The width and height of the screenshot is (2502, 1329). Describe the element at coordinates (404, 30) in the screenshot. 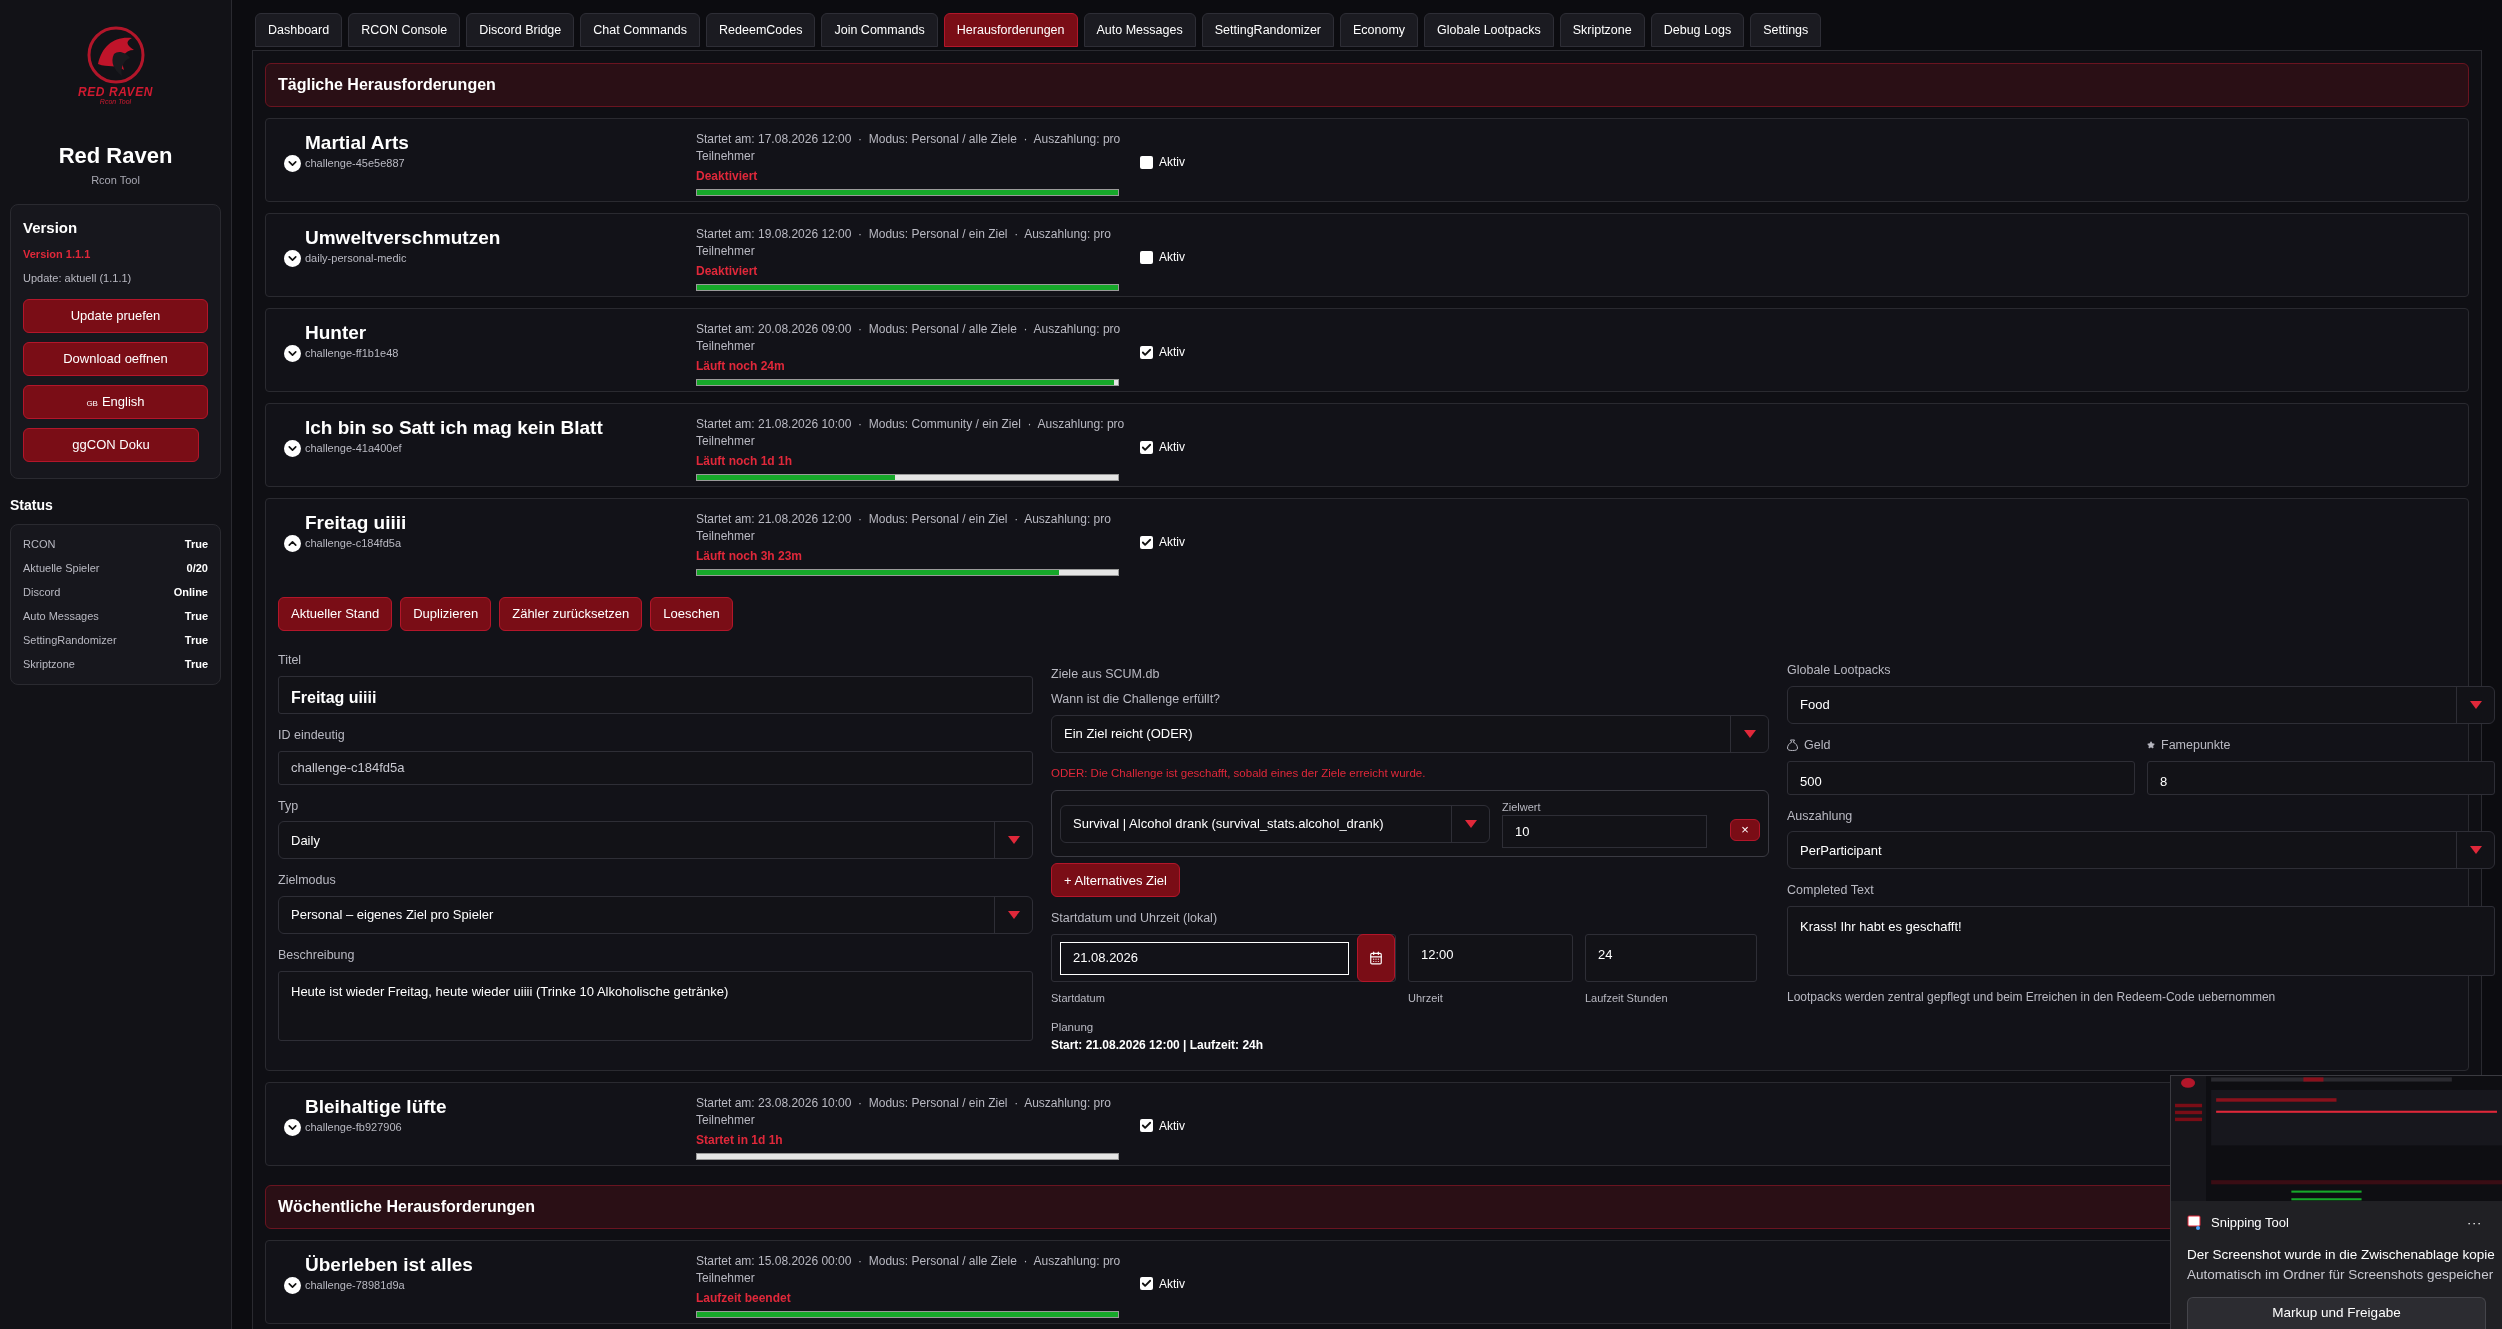

I see `tab: RCON Console` at that location.